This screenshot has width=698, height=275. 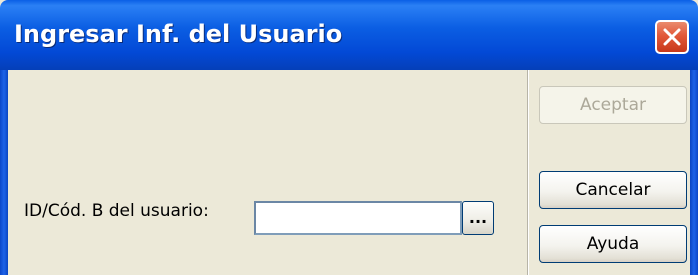 I want to click on user-id-label: ID/Cód. B del usuario:, so click(x=116, y=211).